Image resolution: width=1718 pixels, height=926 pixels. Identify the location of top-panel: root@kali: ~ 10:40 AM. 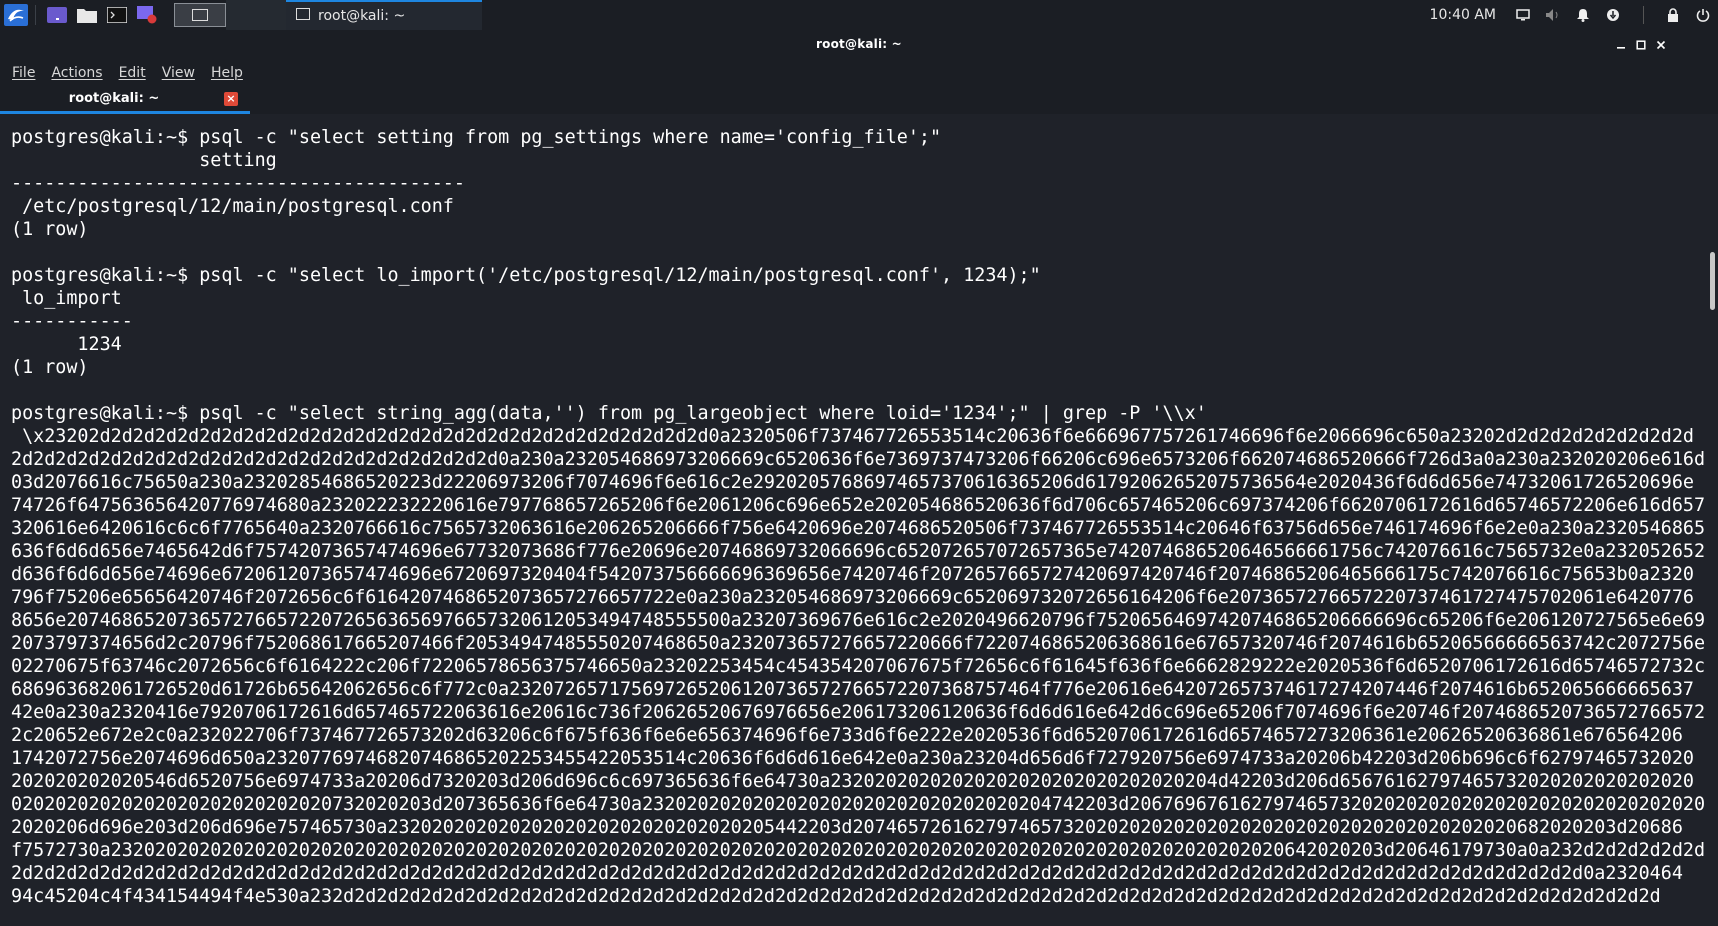
(859, 15).